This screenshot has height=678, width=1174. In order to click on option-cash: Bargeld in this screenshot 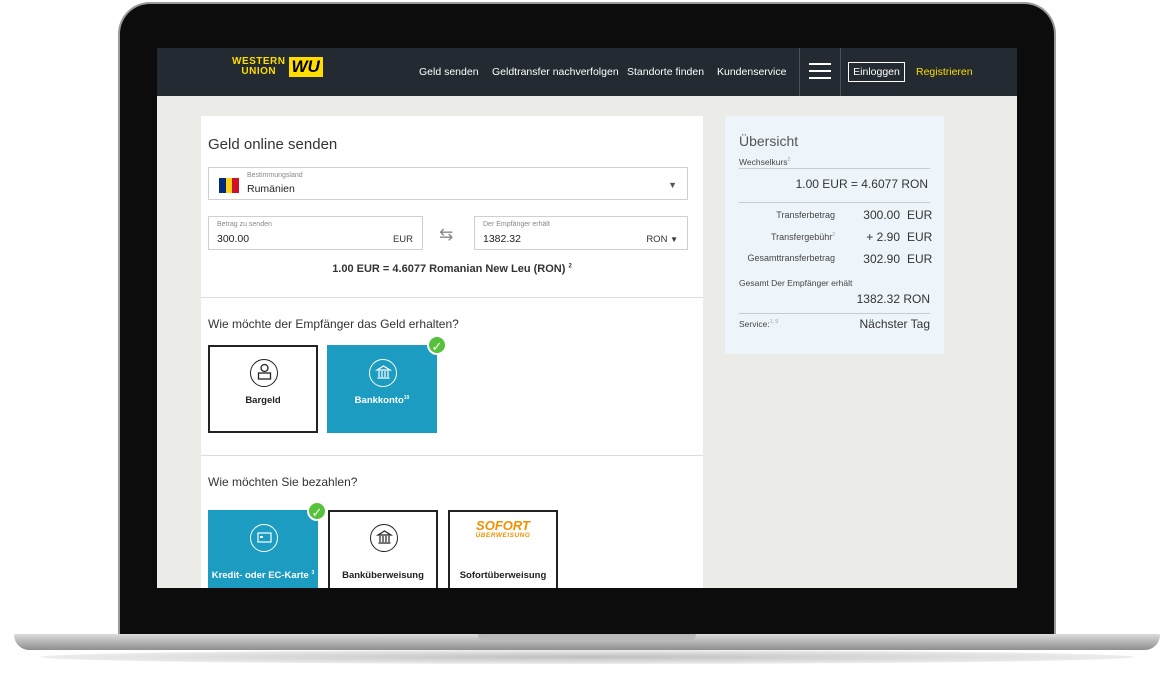, I will do `click(263, 389)`.